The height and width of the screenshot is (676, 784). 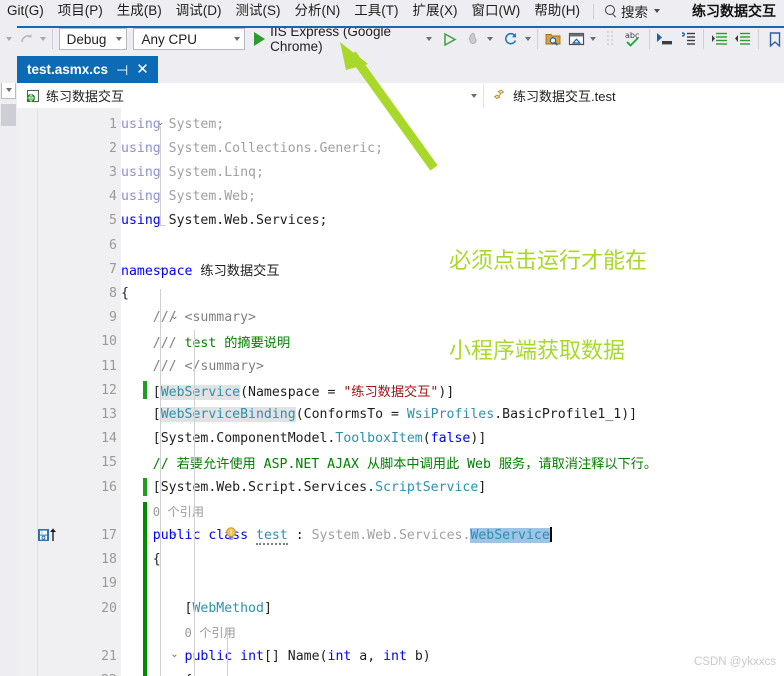 What do you see at coordinates (400, 197) in the screenshot?
I see `code-line: 4 using System.Web;` at bounding box center [400, 197].